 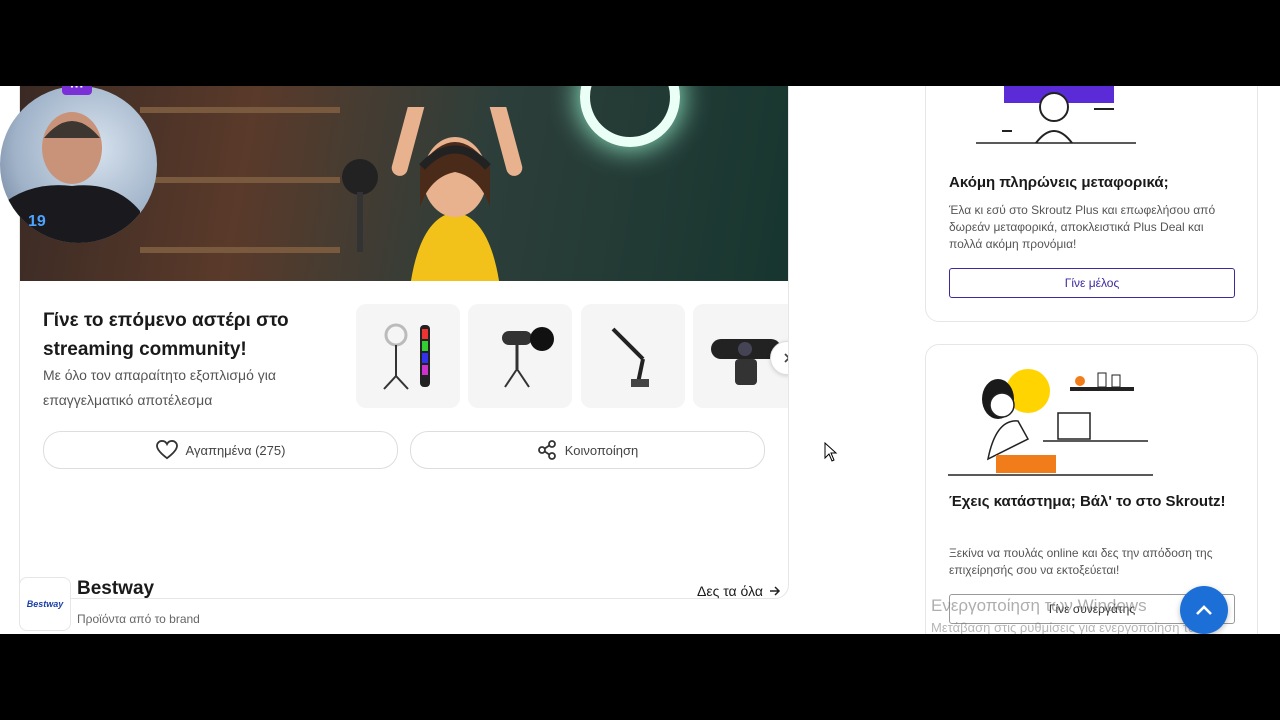 I want to click on product-thumb-ring-light, so click(x=408, y=356).